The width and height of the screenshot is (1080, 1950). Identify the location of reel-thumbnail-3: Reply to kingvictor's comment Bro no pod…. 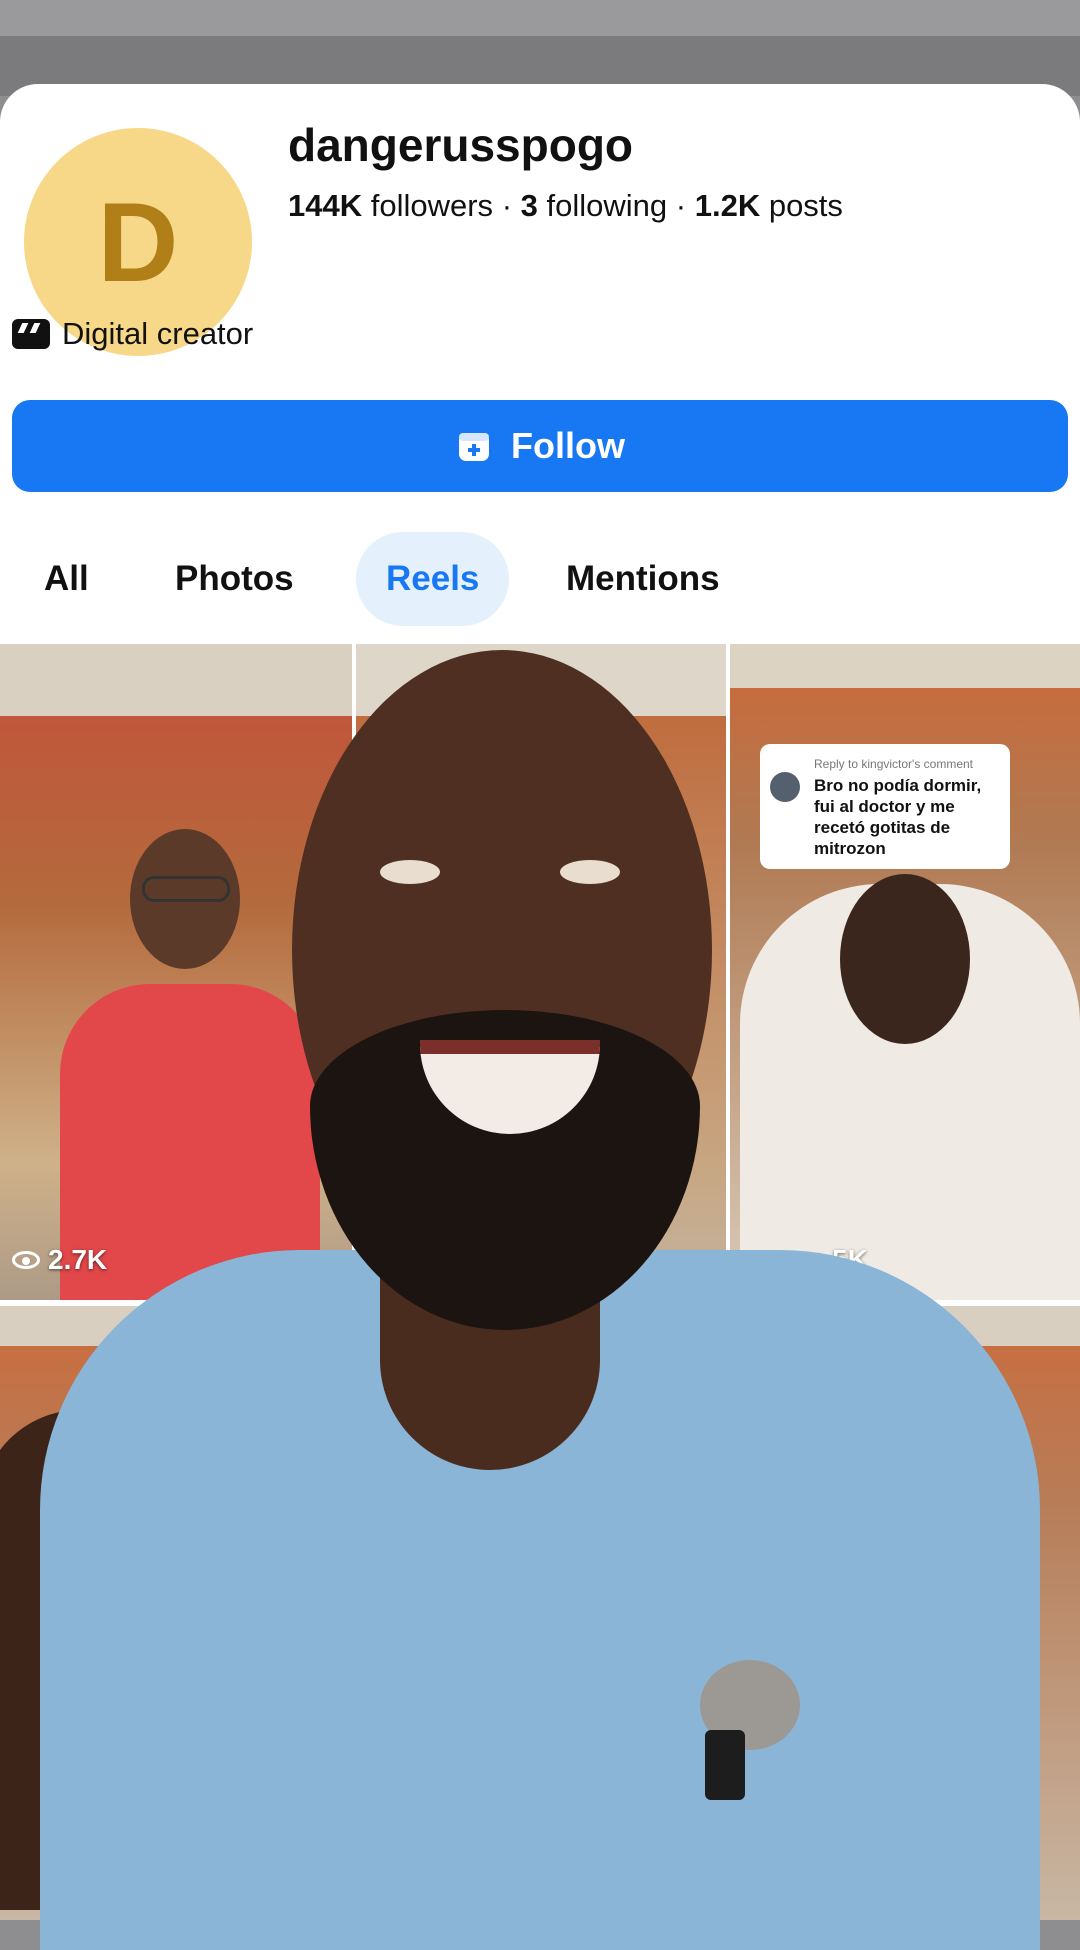
(905, 972).